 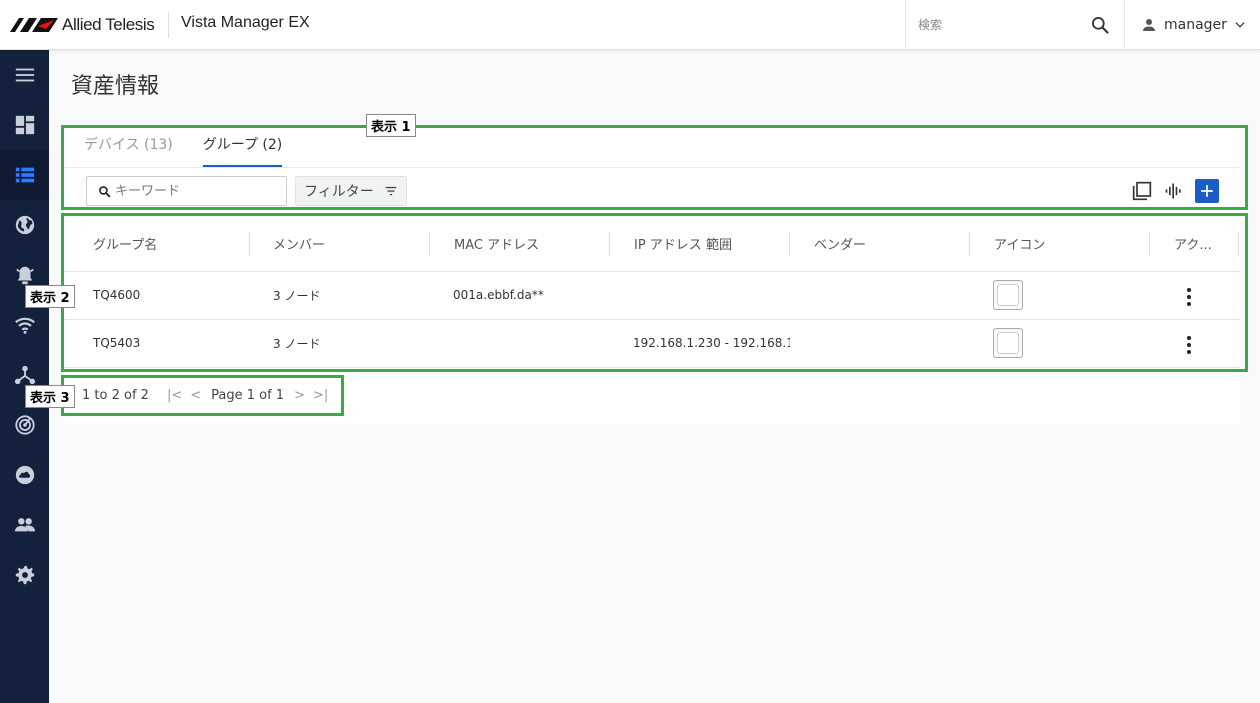 I want to click on users-icon, so click(x=24, y=525).